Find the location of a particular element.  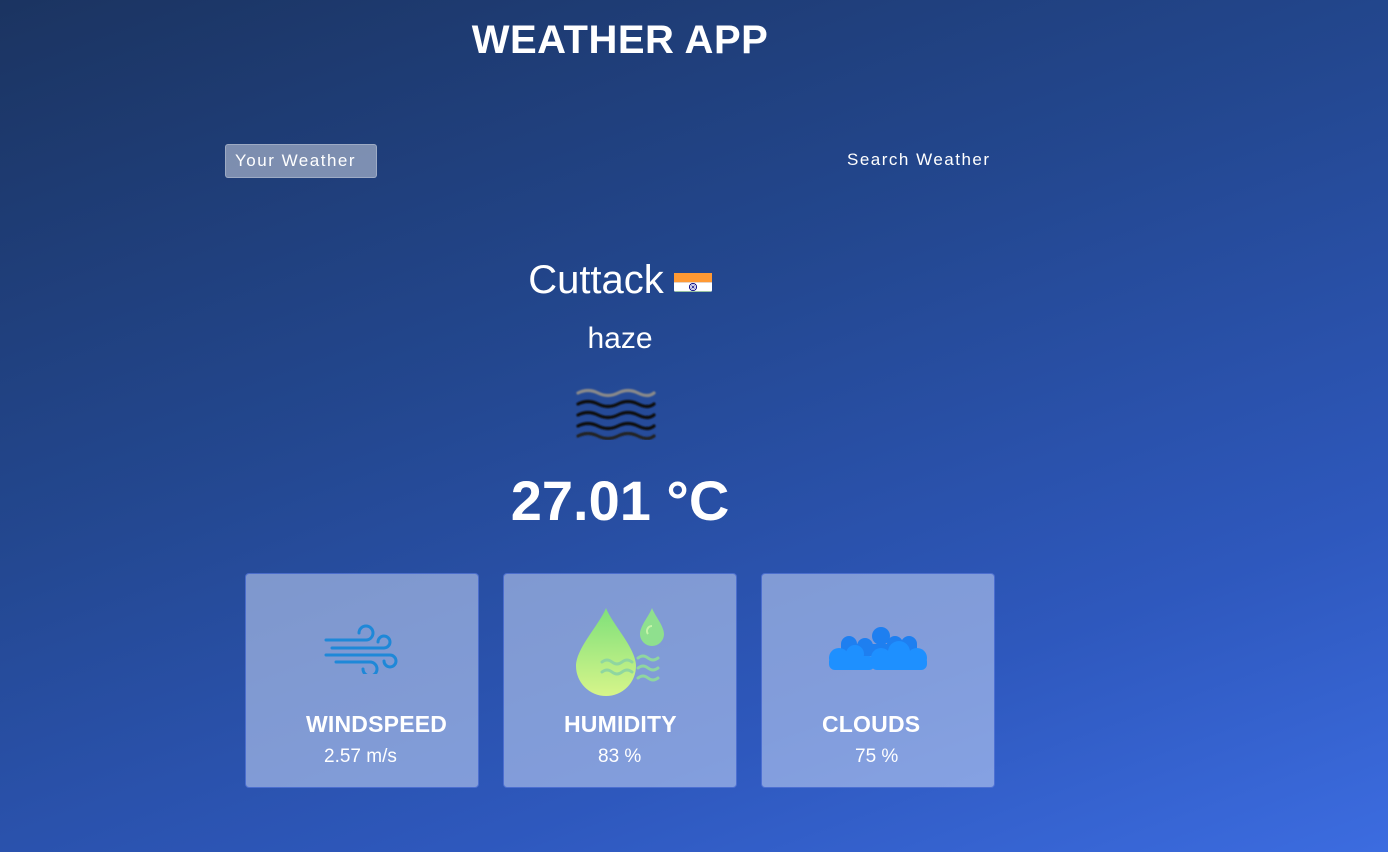

india-flag-icon is located at coordinates (692, 278).